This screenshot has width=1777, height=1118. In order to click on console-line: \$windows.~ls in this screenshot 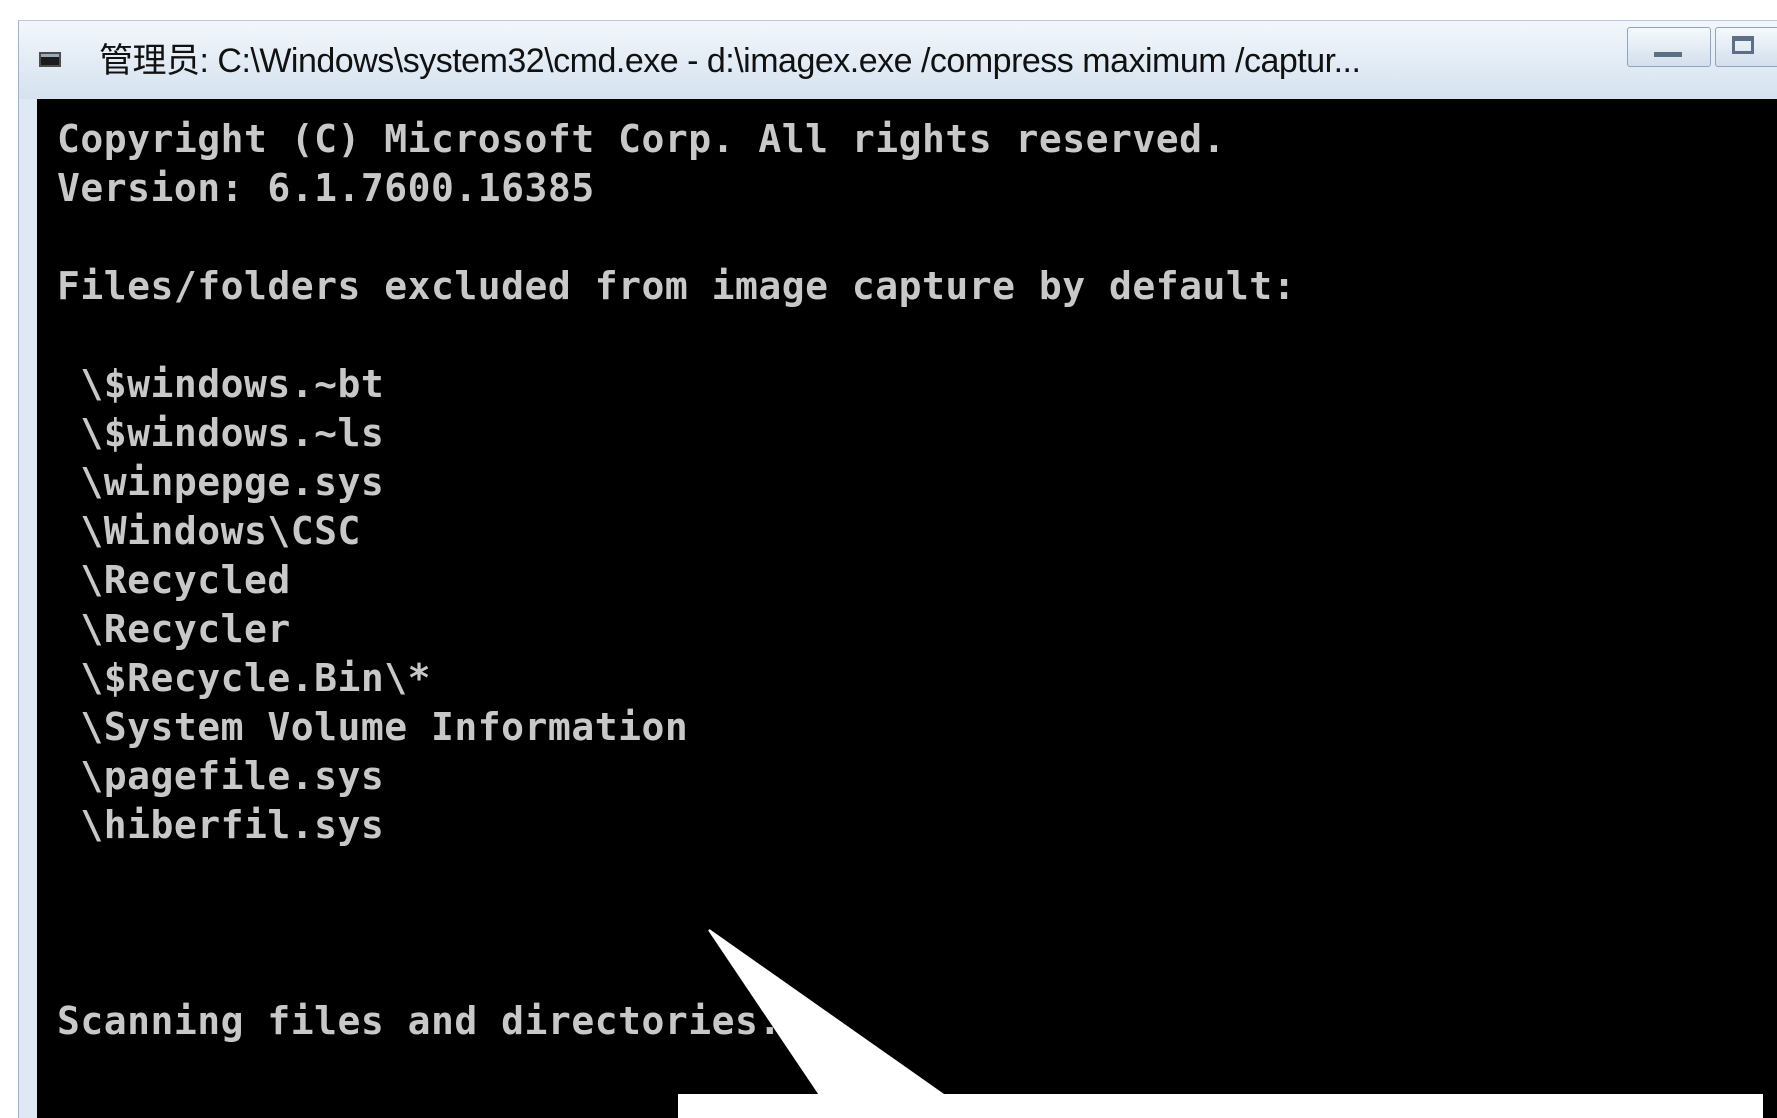, I will do `click(221, 433)`.